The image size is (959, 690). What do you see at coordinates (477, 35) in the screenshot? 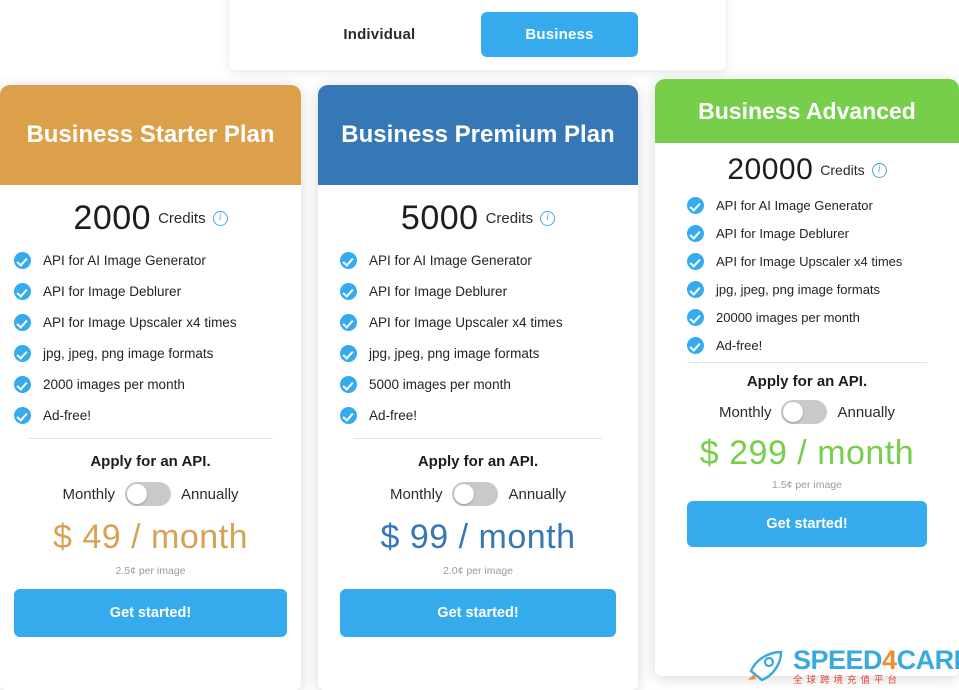
I see `plan-type-tabs: Individual Business` at bounding box center [477, 35].